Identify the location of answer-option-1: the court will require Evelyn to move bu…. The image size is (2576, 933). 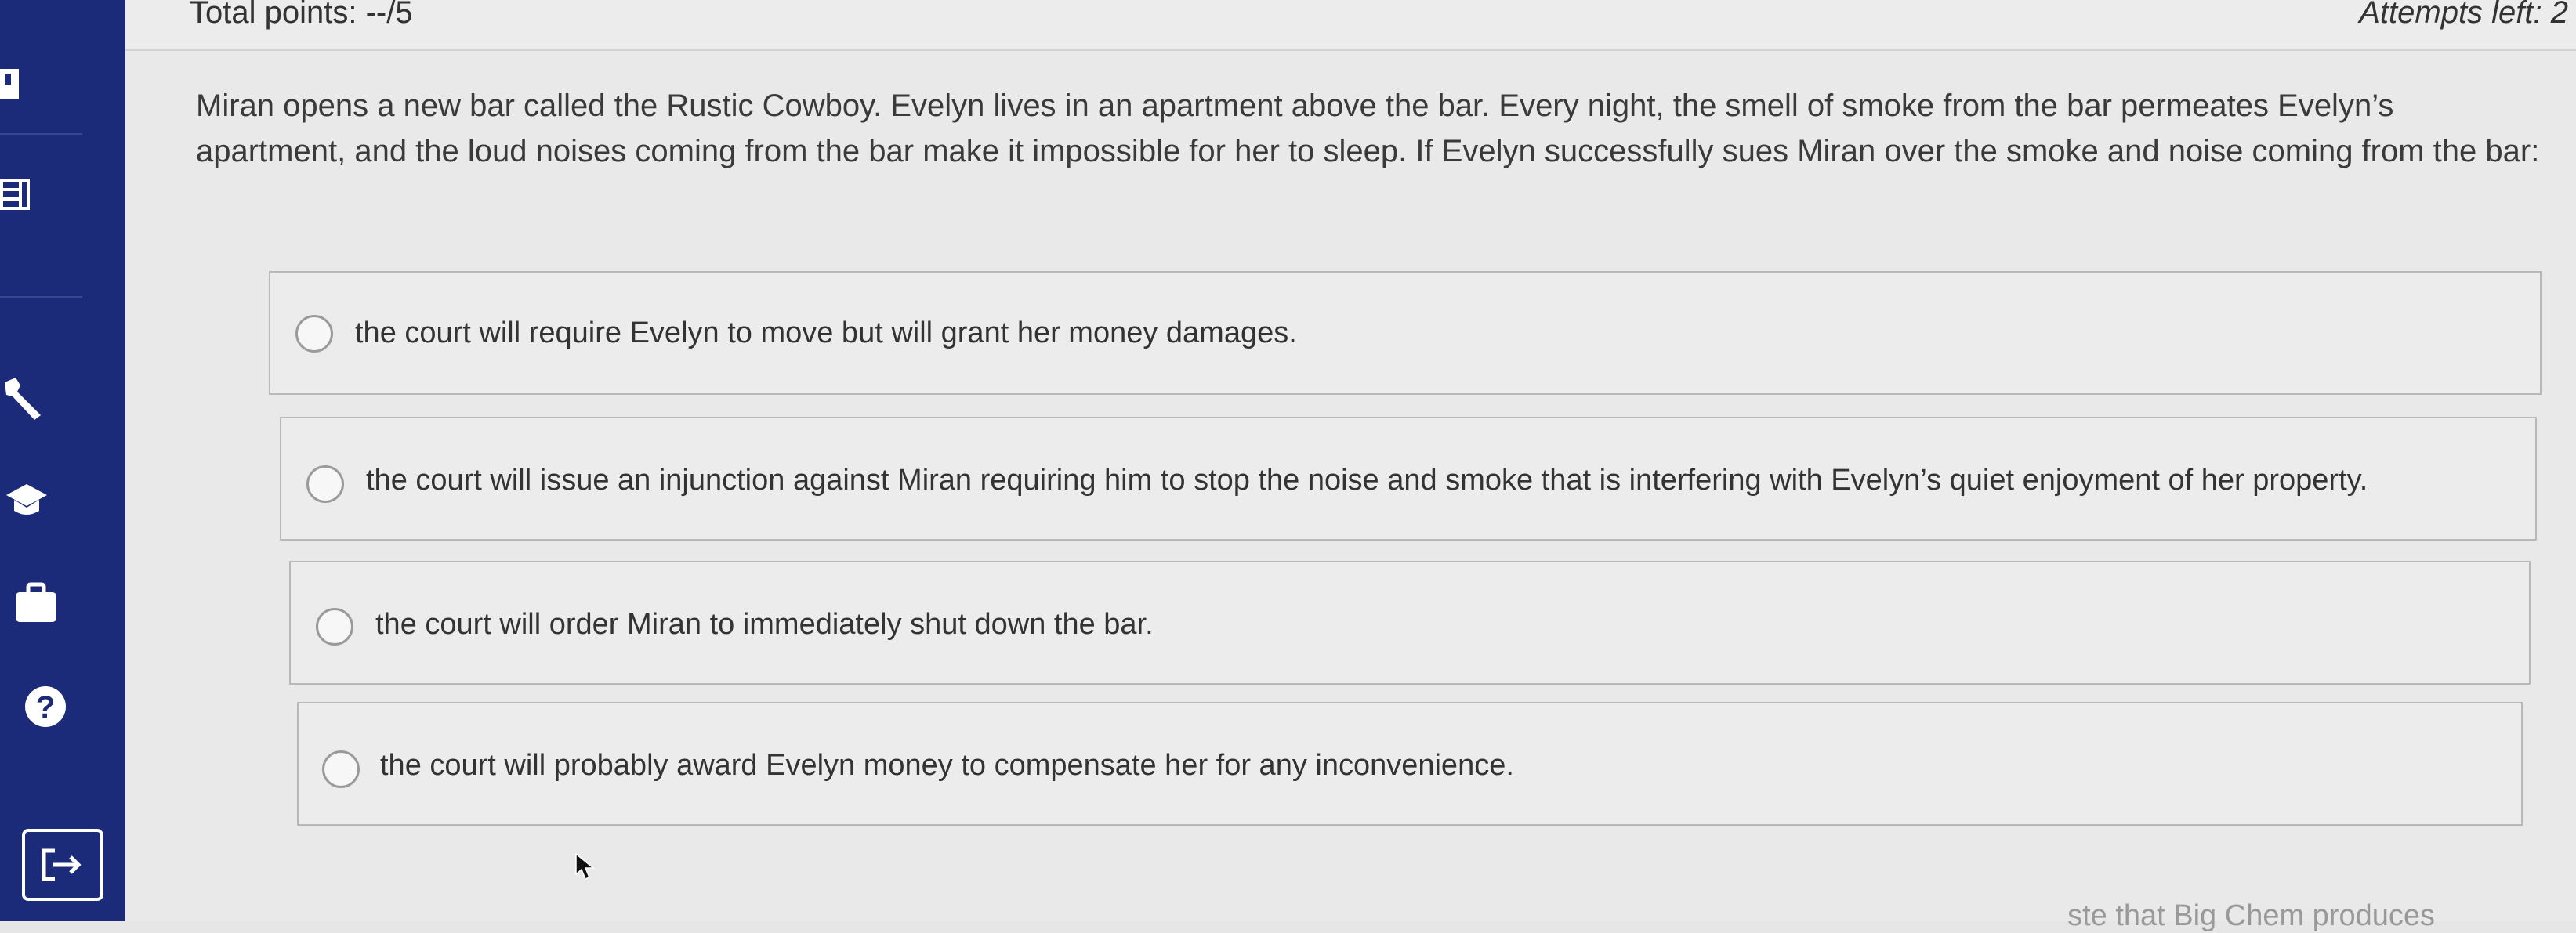
(1405, 333).